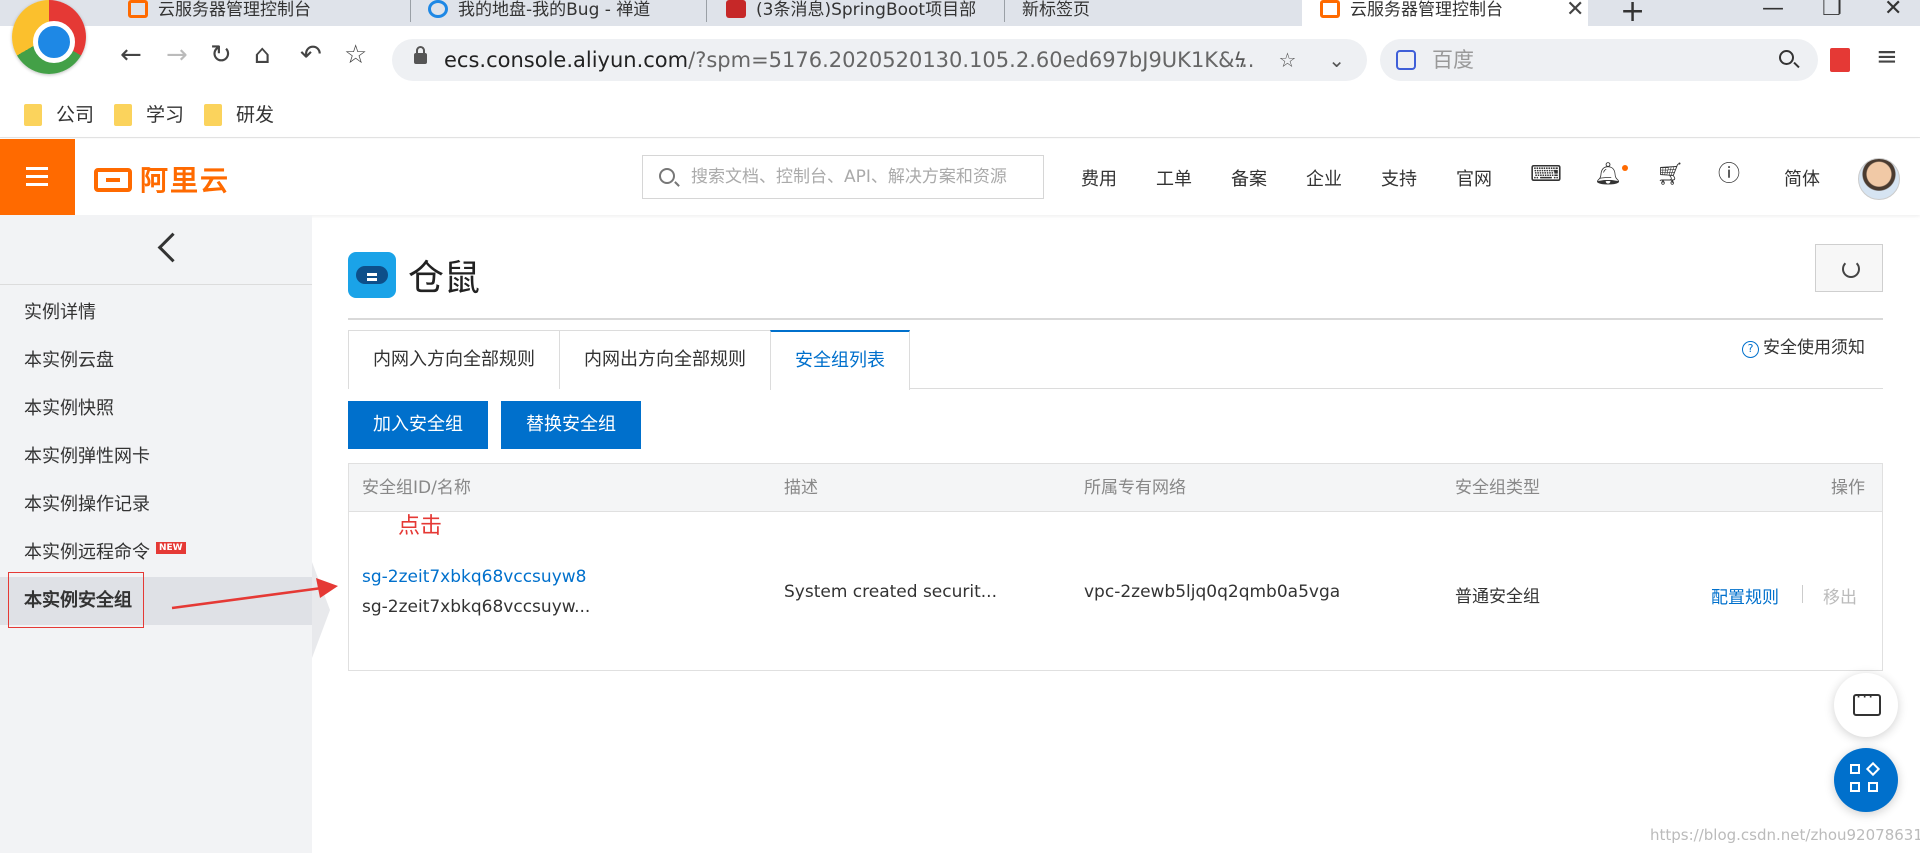  I want to click on refresh-button, so click(1849, 268).